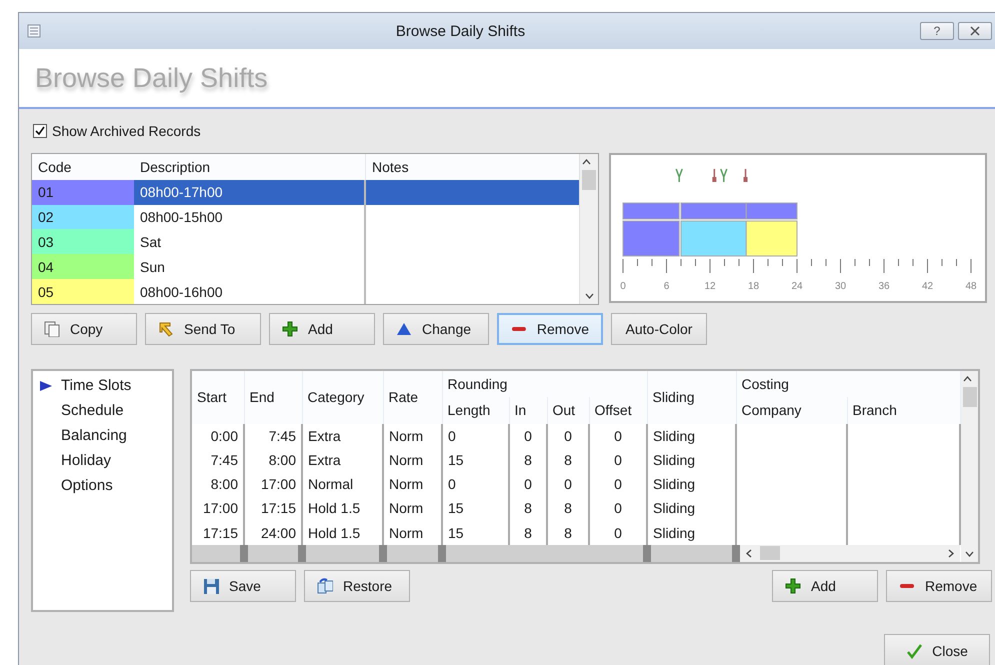  What do you see at coordinates (273, 397) in the screenshot?
I see `column-header: End` at bounding box center [273, 397].